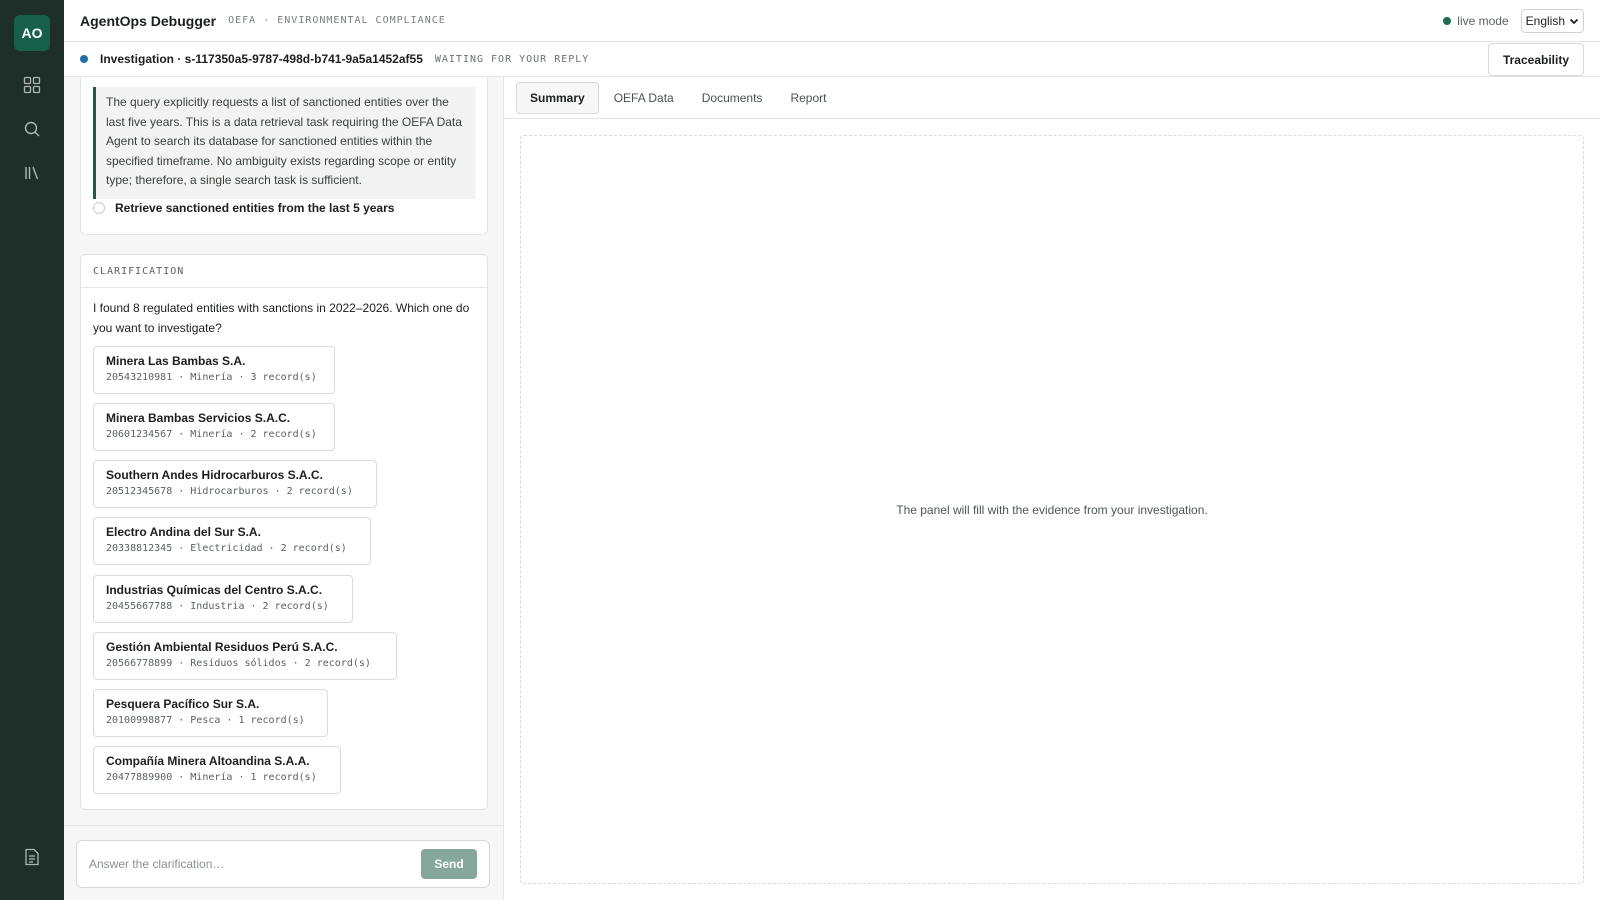 The width and height of the screenshot is (1600, 900). What do you see at coordinates (32, 450) in the screenshot?
I see `left-rail: AO` at bounding box center [32, 450].